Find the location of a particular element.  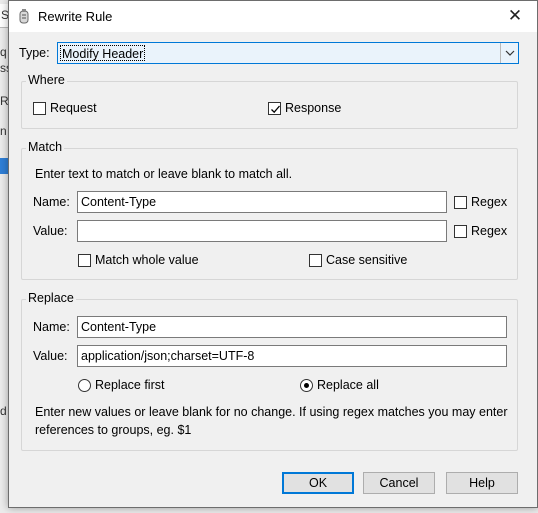

dialog-title: Rewrite Rule is located at coordinates (75, 16).